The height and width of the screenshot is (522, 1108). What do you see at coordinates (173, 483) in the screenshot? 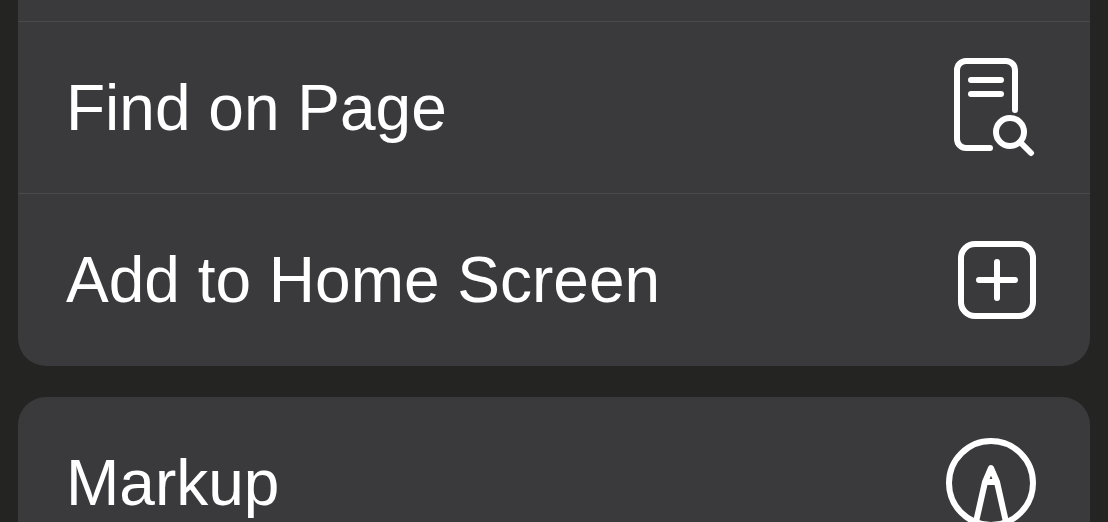
I see `menu-item-label: Markup` at bounding box center [173, 483].